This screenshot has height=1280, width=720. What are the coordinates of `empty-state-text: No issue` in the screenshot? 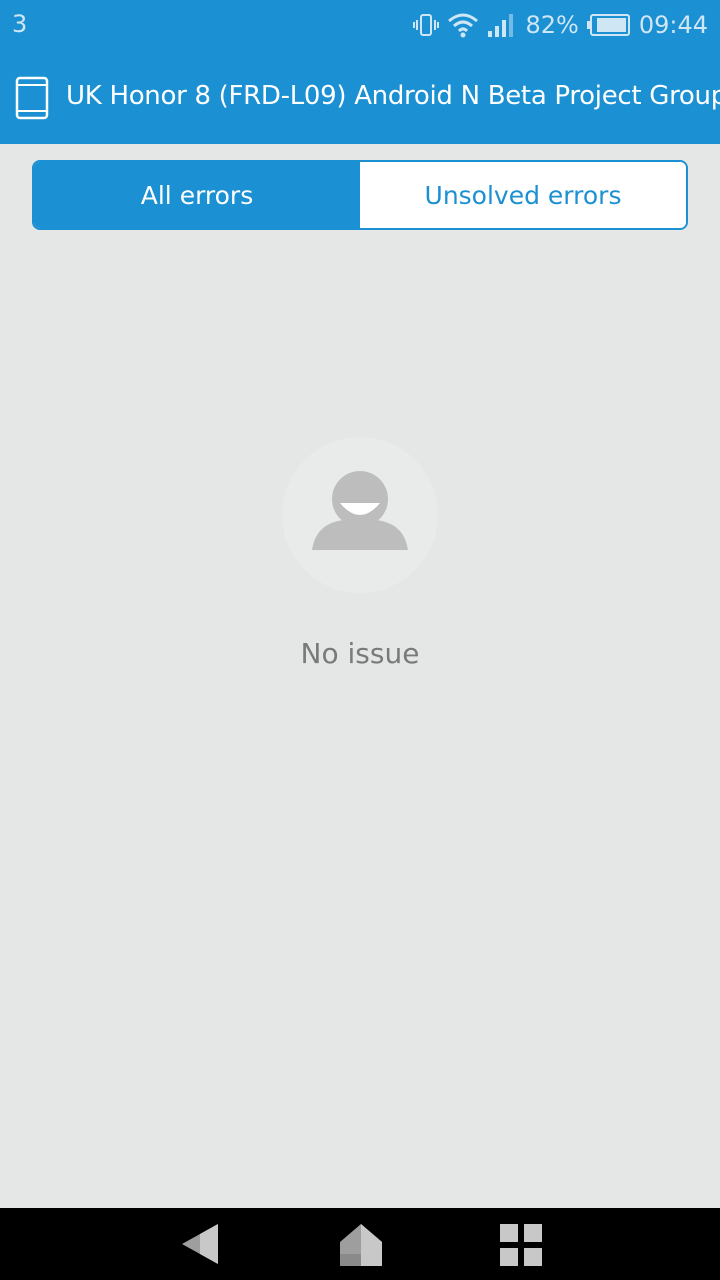 It's located at (360, 653).